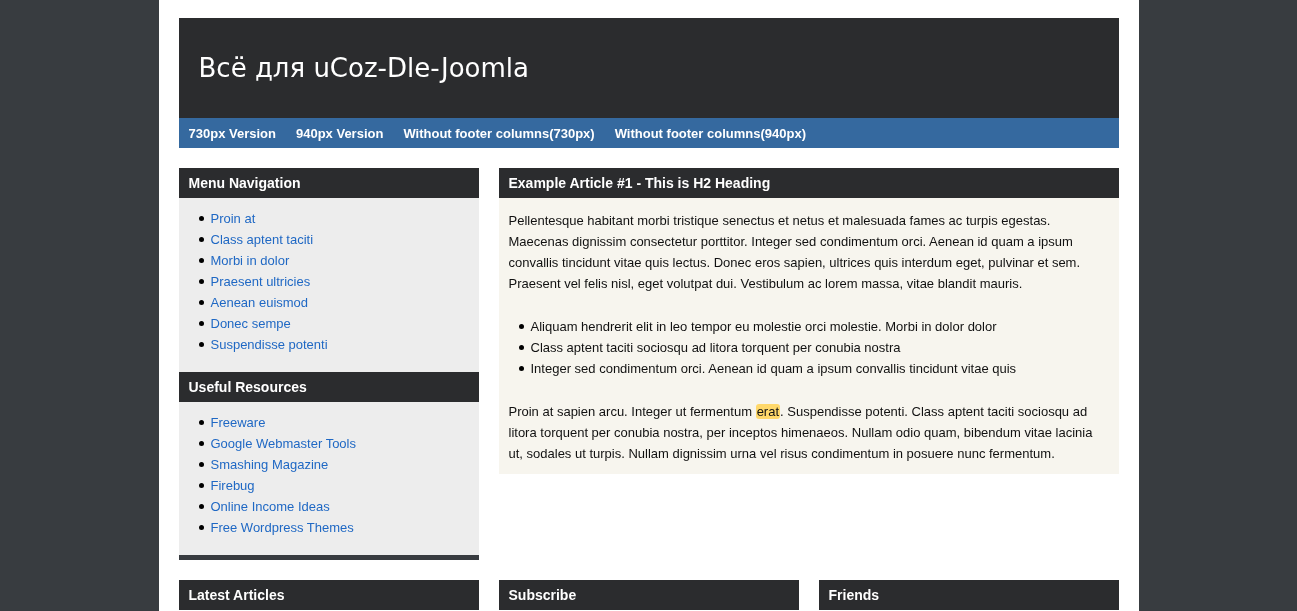 The width and height of the screenshot is (1297, 611). What do you see at coordinates (269, 464) in the screenshot?
I see `sidebar-link: Smashing Magazine` at bounding box center [269, 464].